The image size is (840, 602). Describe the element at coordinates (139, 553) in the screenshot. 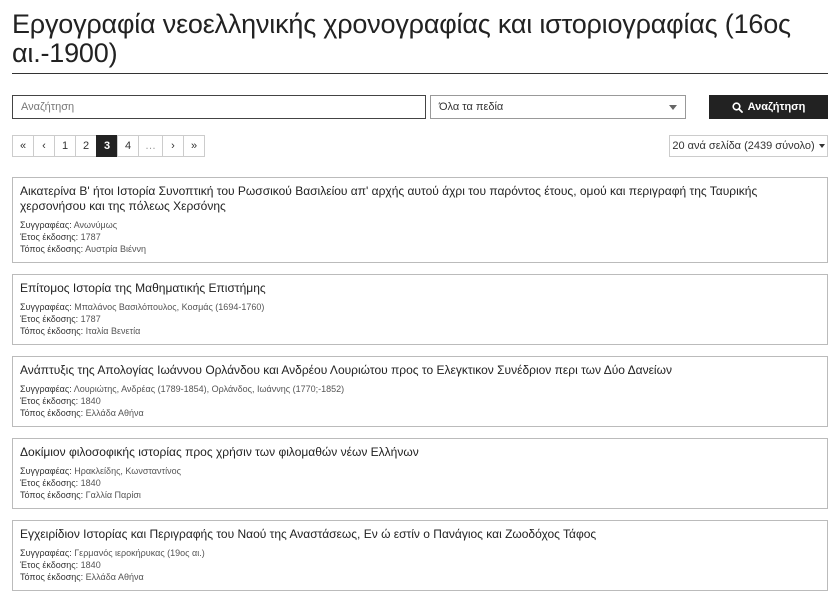

I see `result-author: Γερμανός ιεροκήρυκας (19ος αι.)` at that location.